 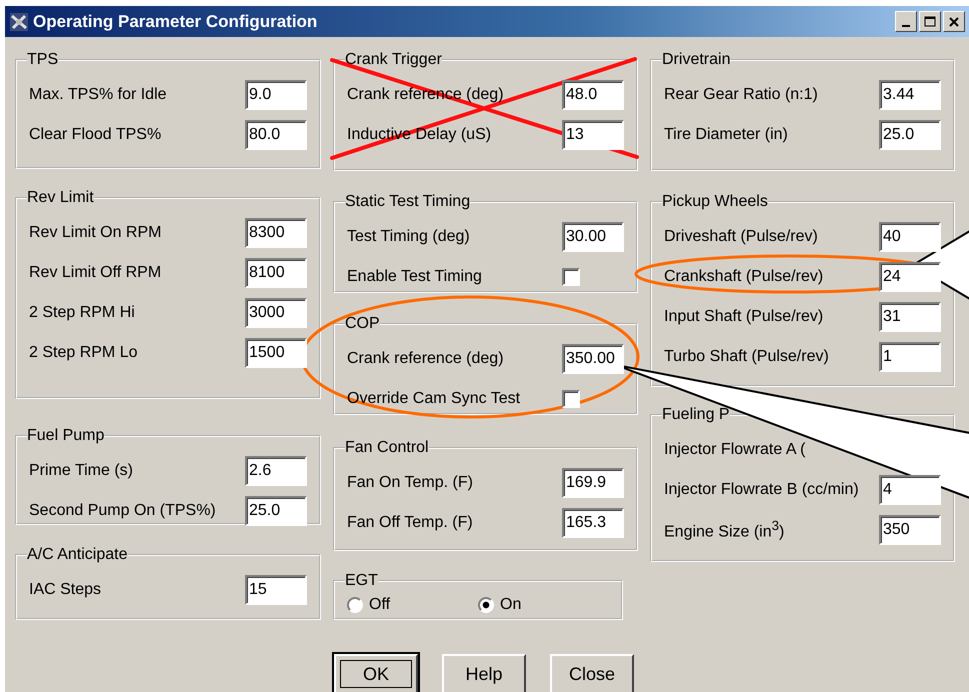 What do you see at coordinates (95, 273) in the screenshot?
I see `field-label: Rev Limit Off RPM` at bounding box center [95, 273].